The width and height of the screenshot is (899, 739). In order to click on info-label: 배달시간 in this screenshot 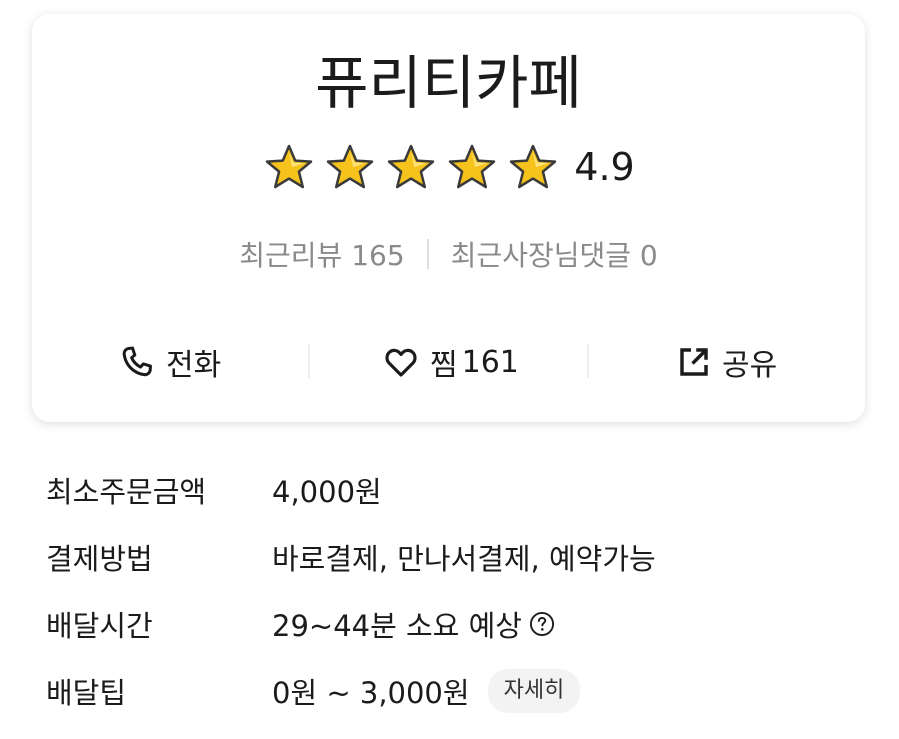, I will do `click(99, 625)`.